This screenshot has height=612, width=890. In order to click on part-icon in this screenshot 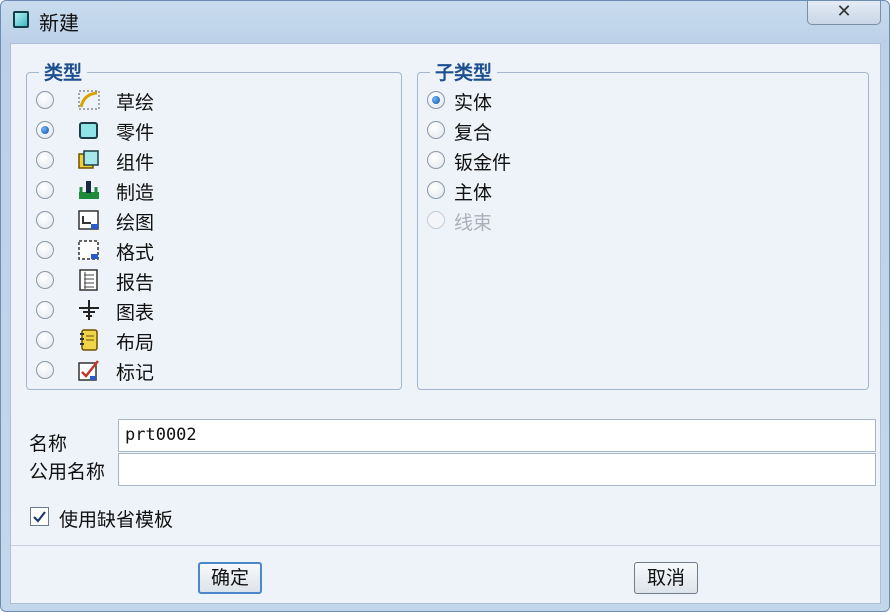, I will do `click(89, 130)`.